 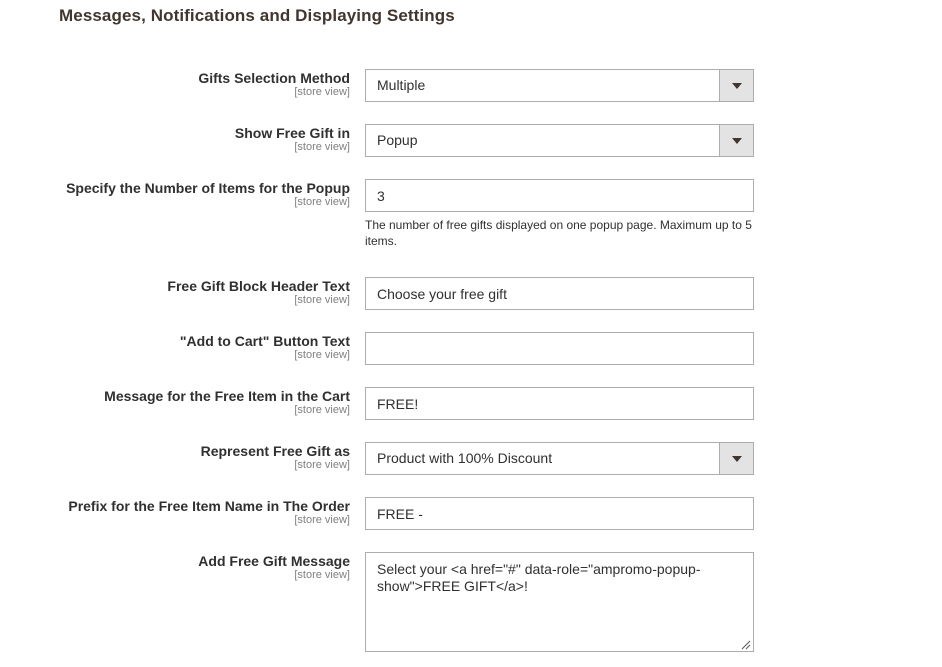 I want to click on add-to-cart-text-input, so click(x=559, y=348).